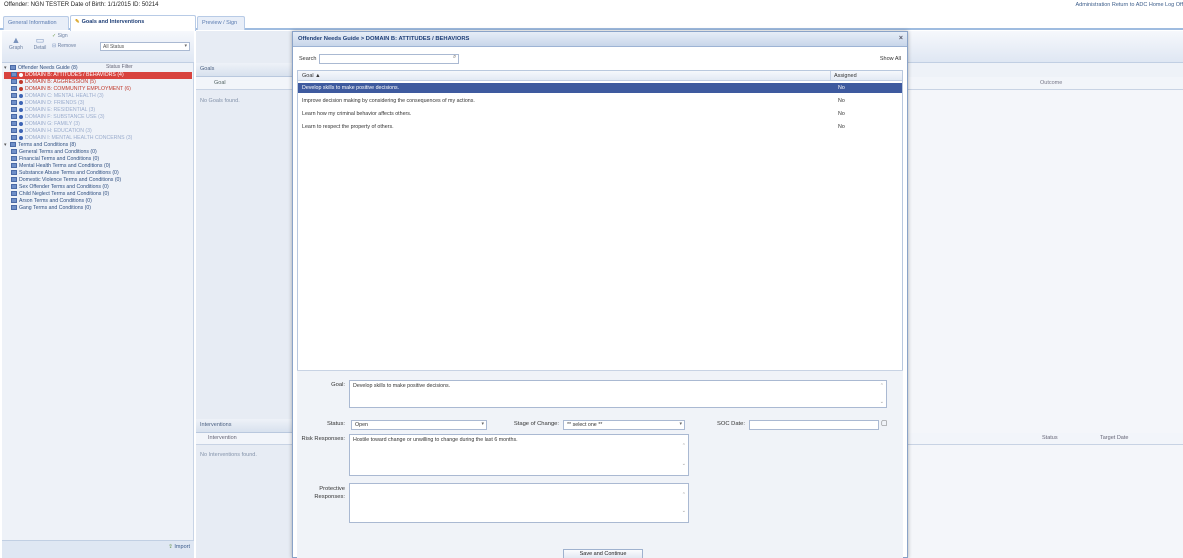  What do you see at coordinates (98, 82) in the screenshot?
I see `tree-domain-item: DOMAIN B: AGGRESSION (5)` at bounding box center [98, 82].